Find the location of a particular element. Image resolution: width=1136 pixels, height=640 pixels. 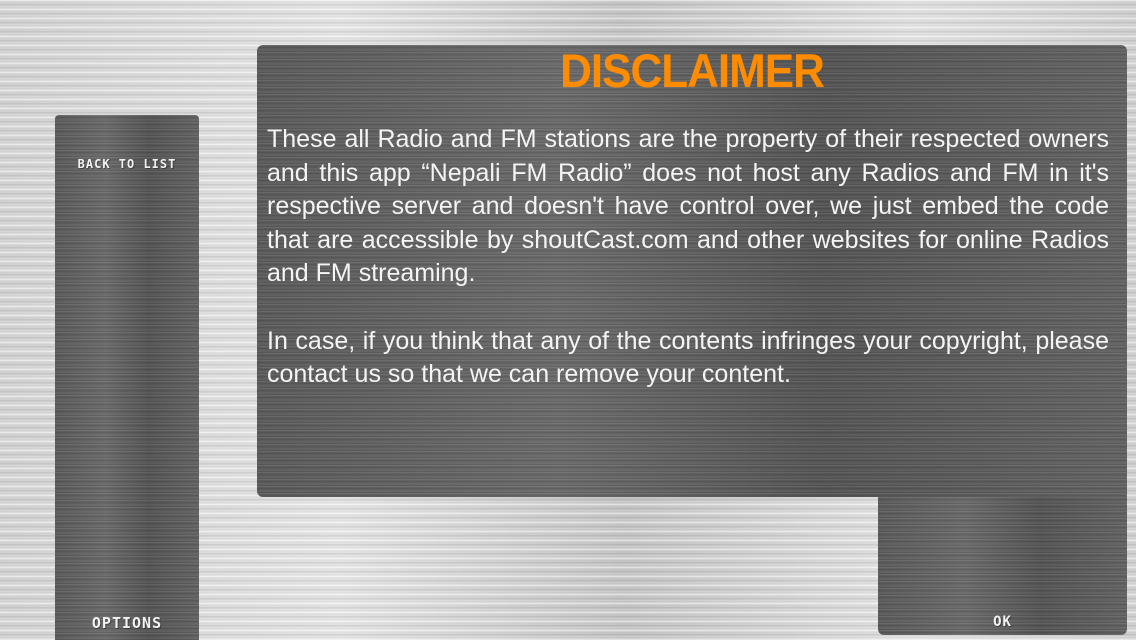

ok-button: OK is located at coordinates (1002, 622).